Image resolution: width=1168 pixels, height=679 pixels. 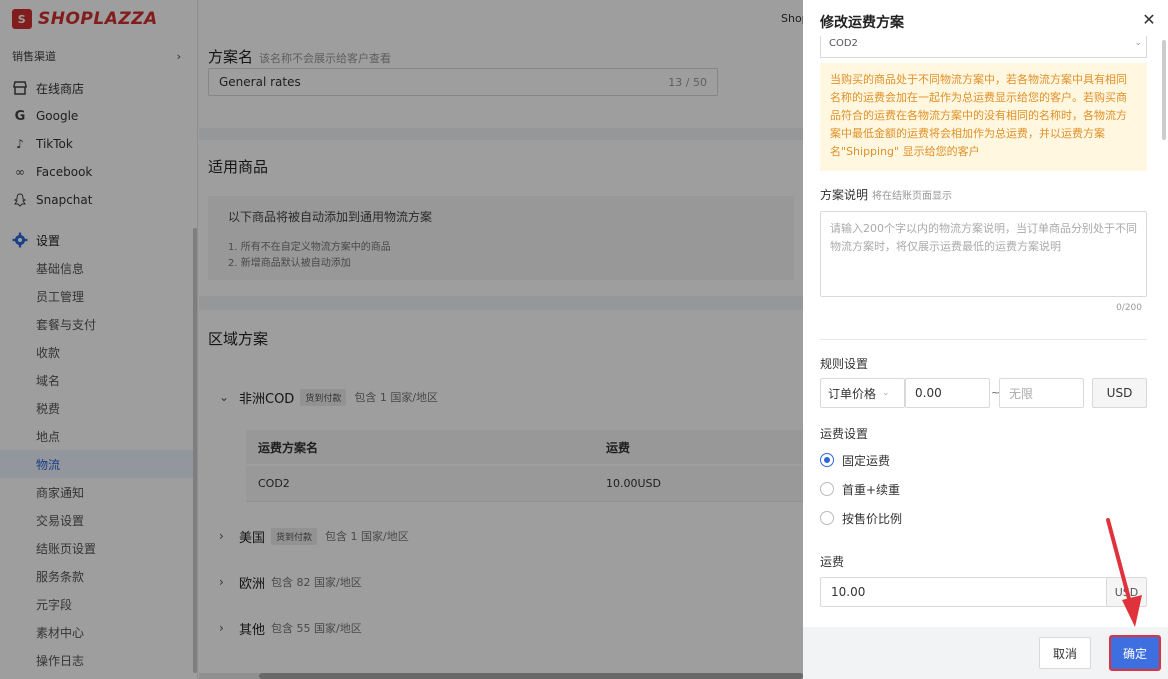 I want to click on description-label: 方案说明 将在结账页面显示, so click(x=886, y=194).